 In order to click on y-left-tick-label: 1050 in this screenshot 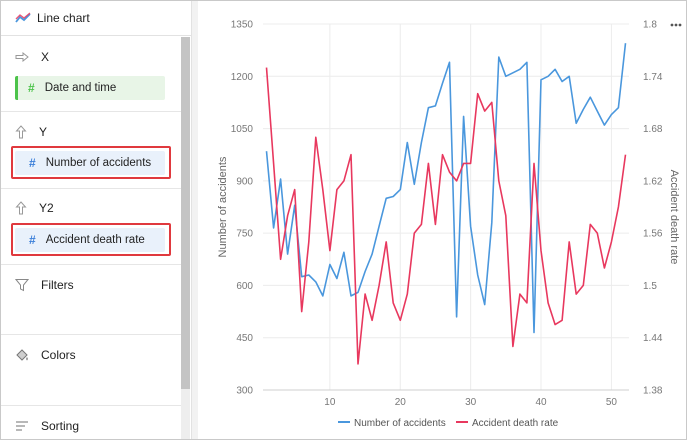, I will do `click(242, 129)`.